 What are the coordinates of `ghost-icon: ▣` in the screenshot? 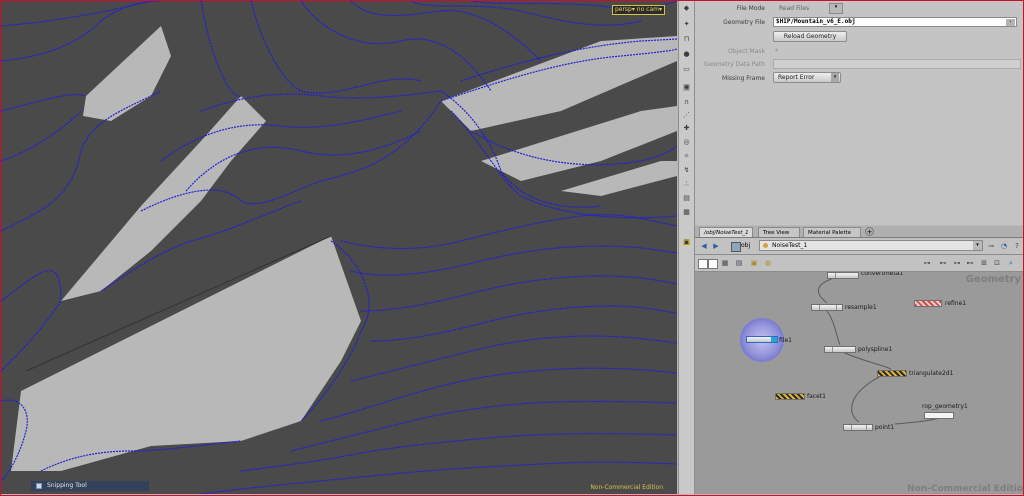 It's located at (686, 242).